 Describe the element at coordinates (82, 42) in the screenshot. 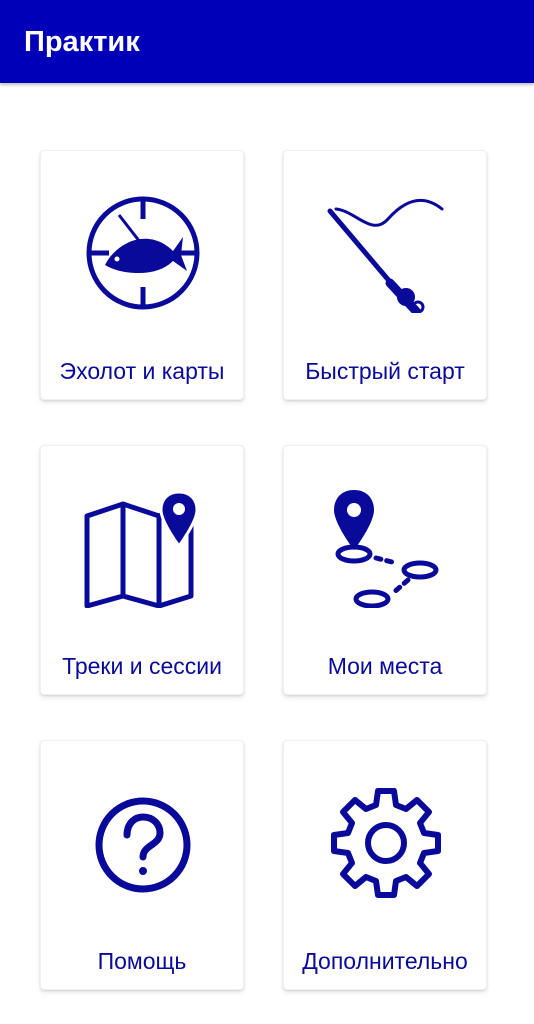

I see `app-title: Практик` at that location.